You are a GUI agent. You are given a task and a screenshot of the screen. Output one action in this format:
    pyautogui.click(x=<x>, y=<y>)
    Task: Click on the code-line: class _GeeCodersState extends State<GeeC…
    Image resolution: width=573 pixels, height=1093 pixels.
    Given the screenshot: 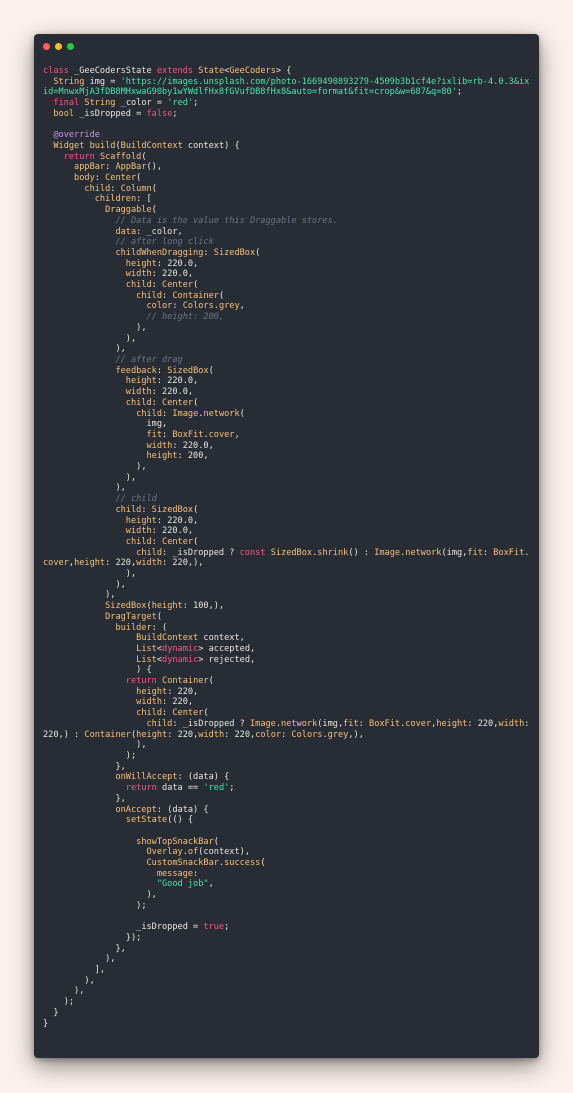 What is the action you would take?
    pyautogui.click(x=288, y=71)
    